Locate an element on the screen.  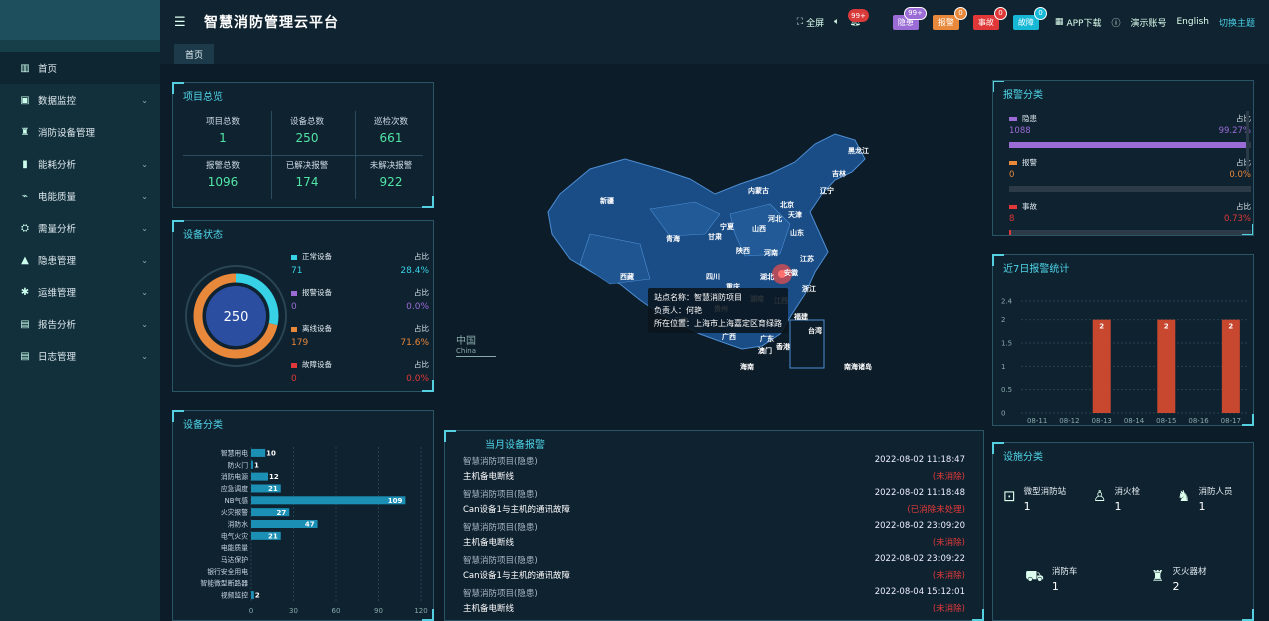
map-region-label: 新疆 is located at coordinates (607, 201).